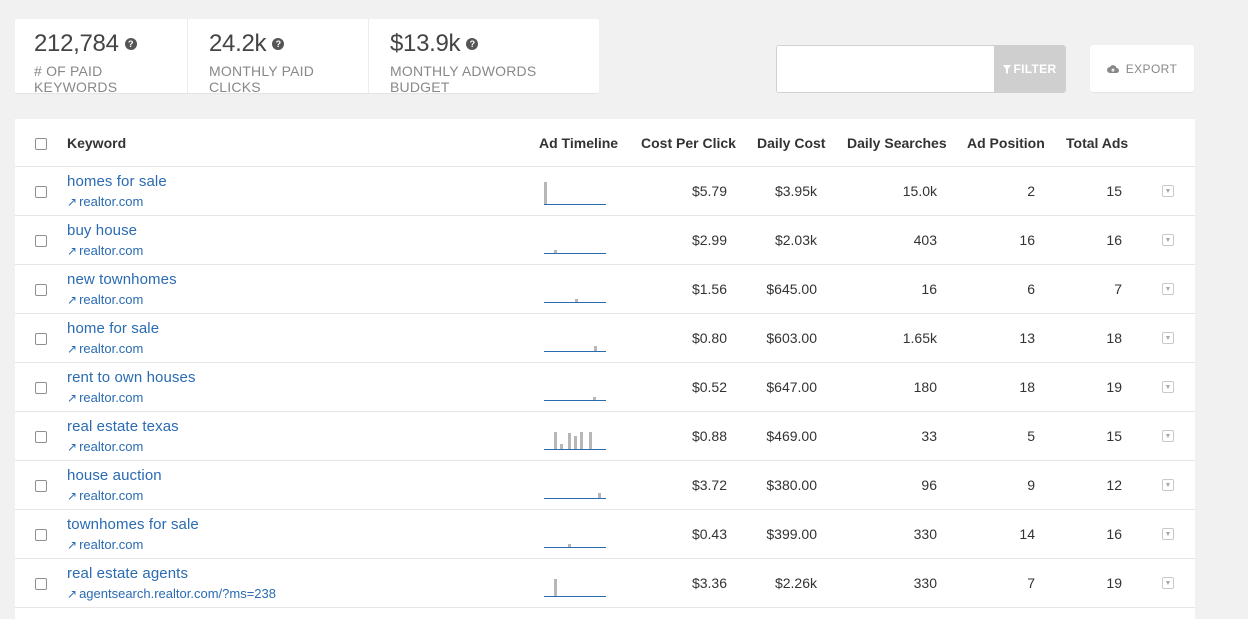 This screenshot has width=1248, height=619. I want to click on stat-adwords-budget: $13.9k ? MONTHLY ADWORDS BUDGET, so click(484, 57).